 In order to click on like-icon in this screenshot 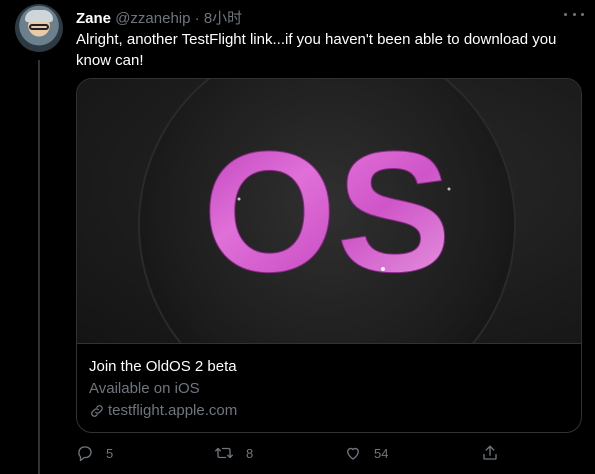, I will do `click(353, 453)`.